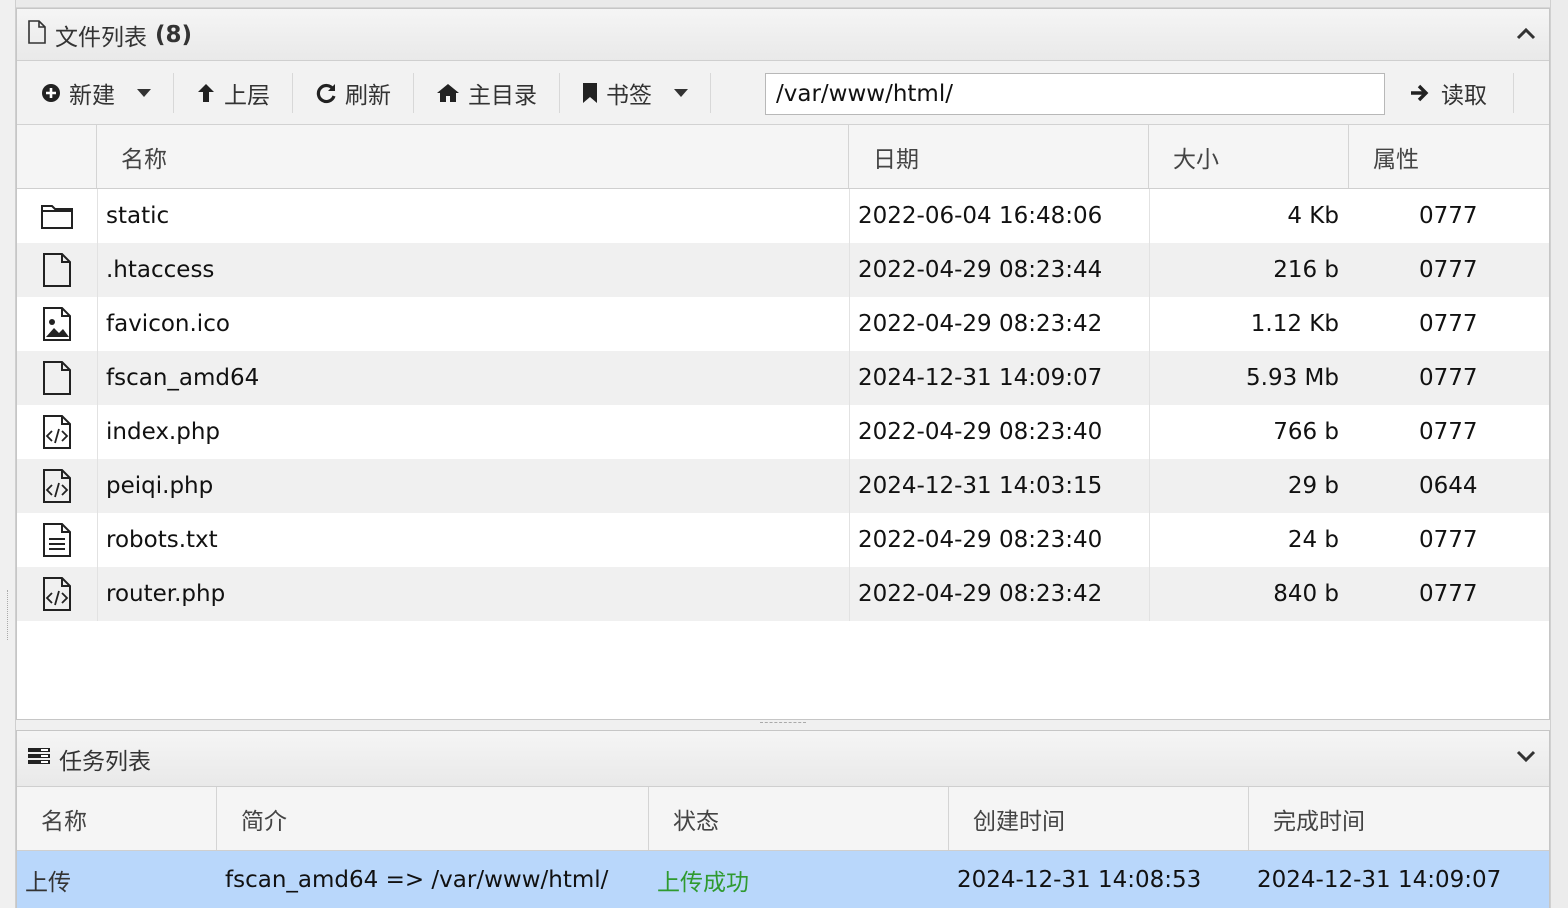 The width and height of the screenshot is (1568, 908). I want to click on bookmark-button-label: 书签, so click(629, 95).